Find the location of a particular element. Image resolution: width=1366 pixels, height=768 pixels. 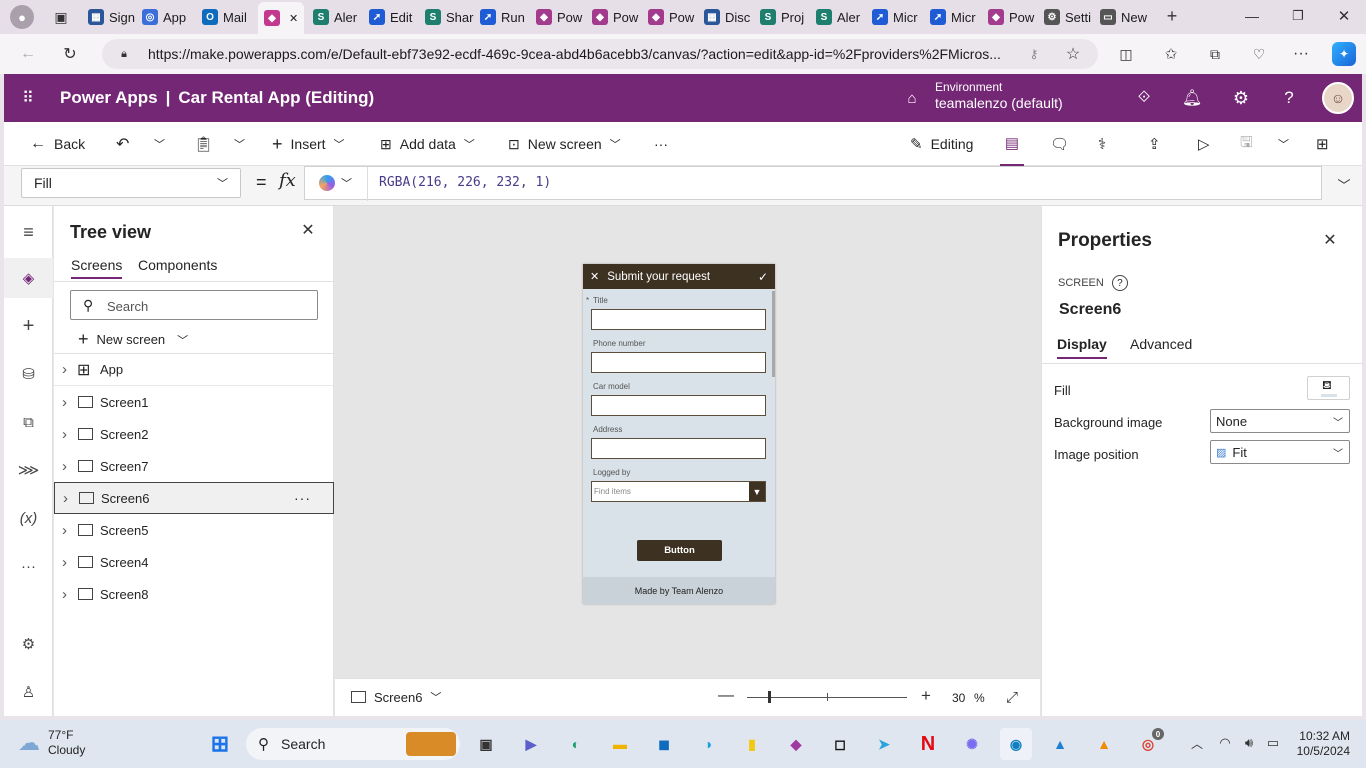

title-input is located at coordinates (678, 319).